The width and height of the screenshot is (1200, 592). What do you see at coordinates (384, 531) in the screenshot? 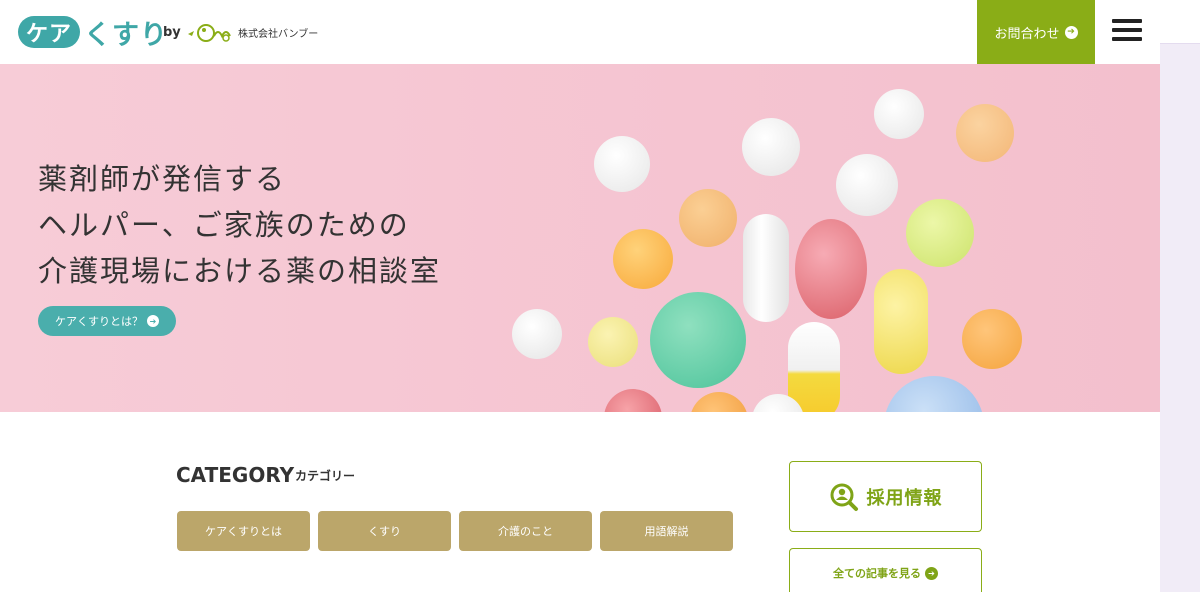
I see `category-button-medicine: くすり` at bounding box center [384, 531].